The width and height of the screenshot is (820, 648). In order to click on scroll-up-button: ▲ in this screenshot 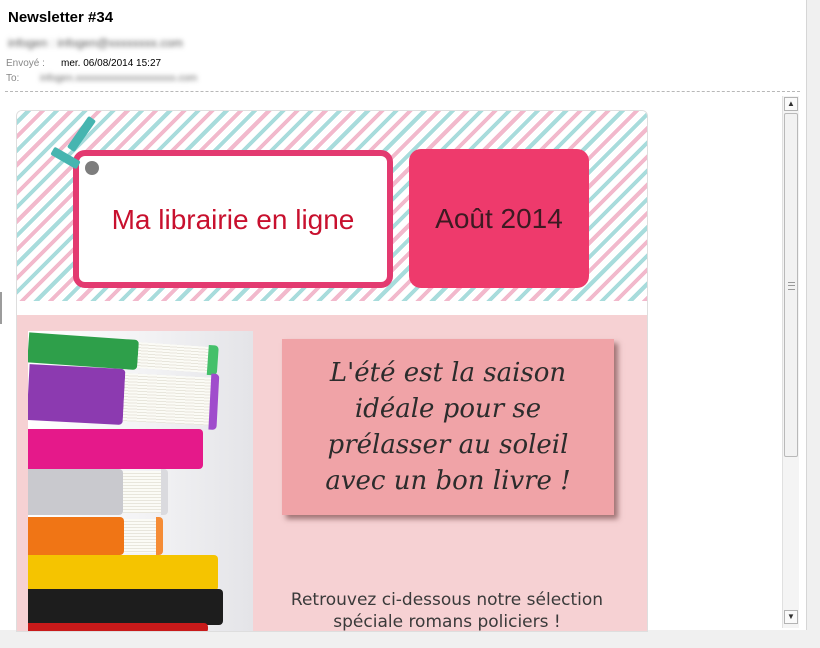, I will do `click(791, 104)`.